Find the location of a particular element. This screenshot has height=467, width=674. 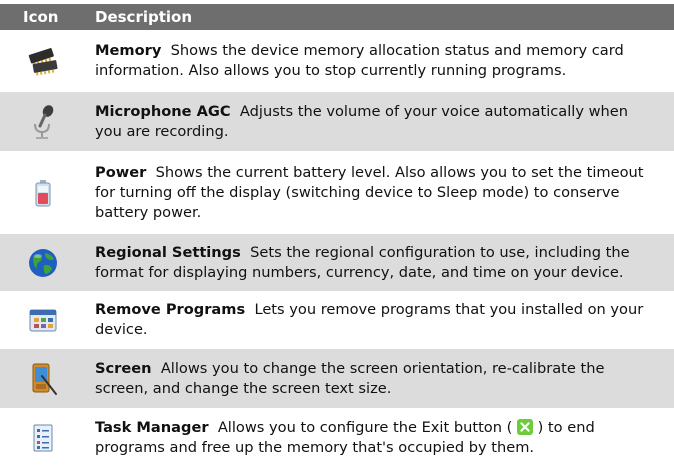

screen-stylus-icon is located at coordinates (47, 379).